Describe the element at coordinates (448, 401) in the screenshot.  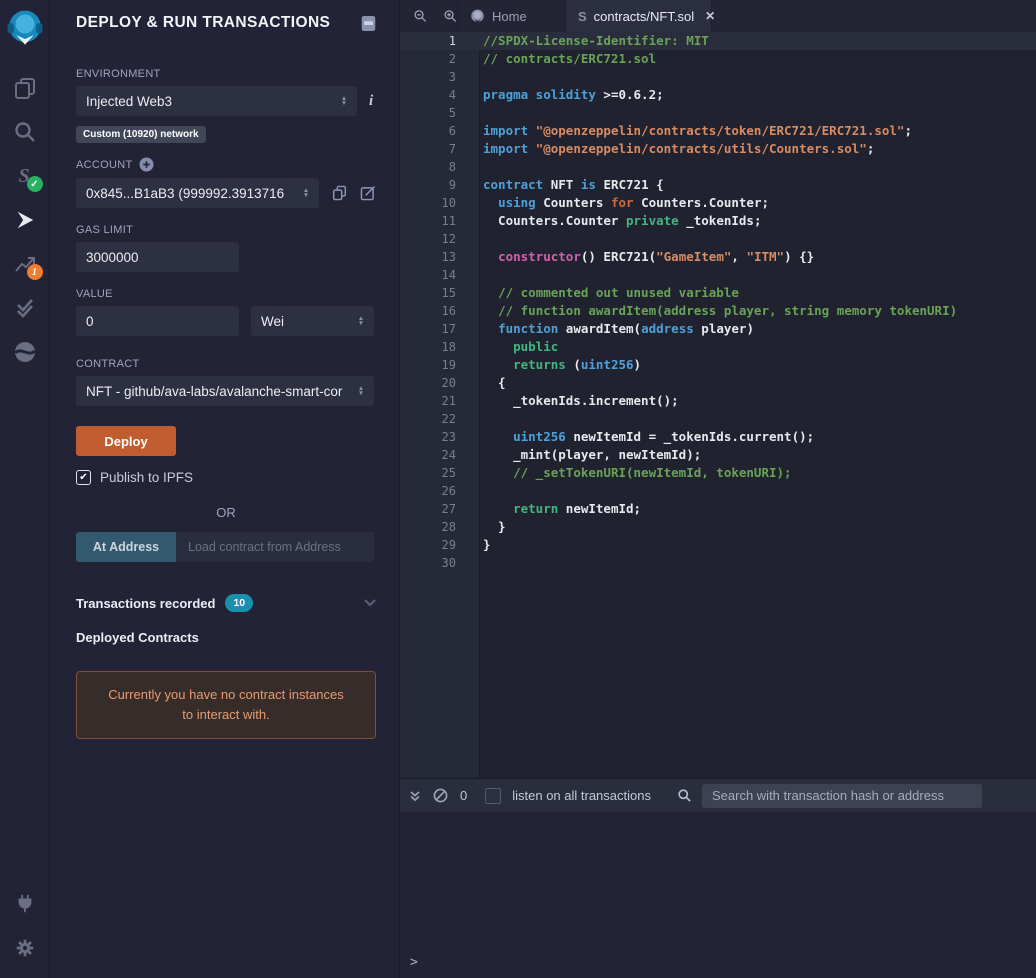
I see `line-number: 21` at that location.